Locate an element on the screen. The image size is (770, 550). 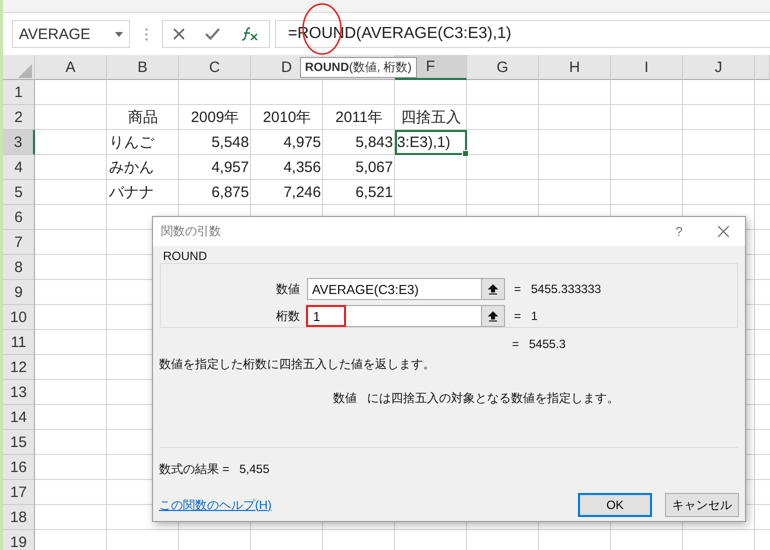
table-cell-text: 6,521 is located at coordinates (374, 193).